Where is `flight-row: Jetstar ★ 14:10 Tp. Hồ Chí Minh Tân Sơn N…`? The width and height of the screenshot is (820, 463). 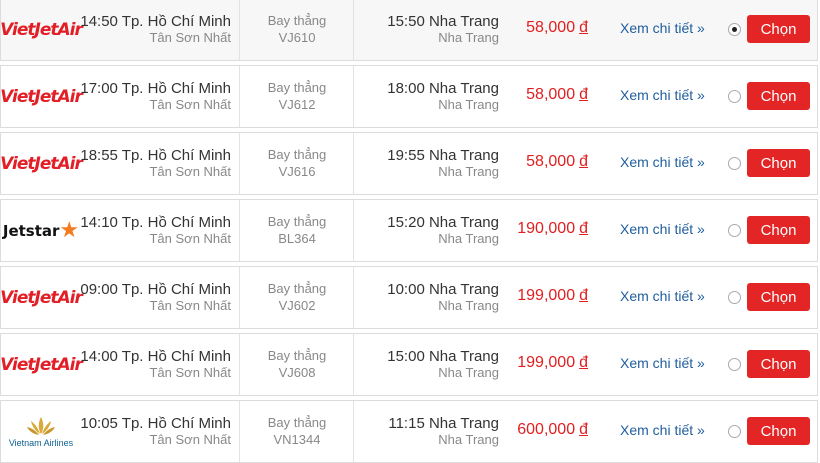
flight-row: Jetstar ★ 14:10 Tp. Hồ Chí Minh Tân Sơn N… is located at coordinates (409, 230).